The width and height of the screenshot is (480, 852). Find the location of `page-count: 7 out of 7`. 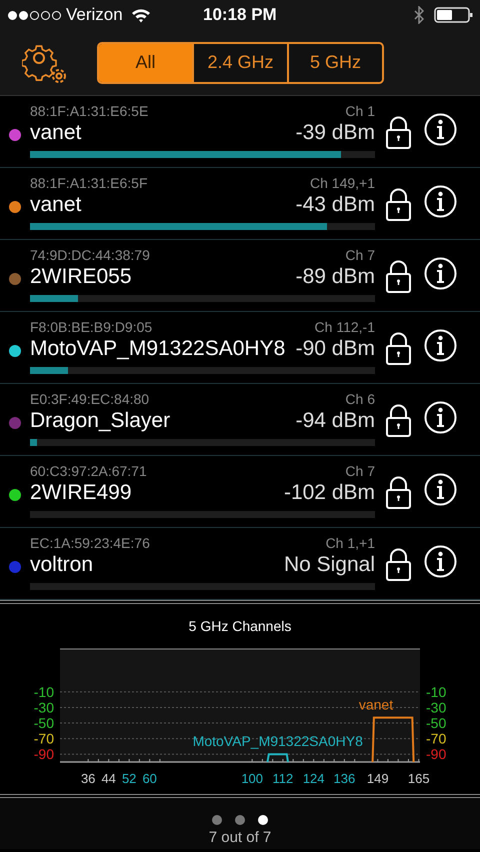

page-count: 7 out of 7 is located at coordinates (240, 838).